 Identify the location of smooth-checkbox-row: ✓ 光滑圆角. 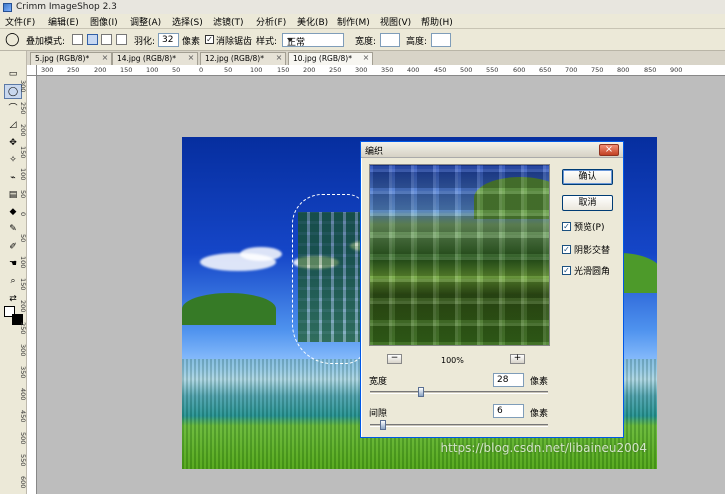
(586, 270).